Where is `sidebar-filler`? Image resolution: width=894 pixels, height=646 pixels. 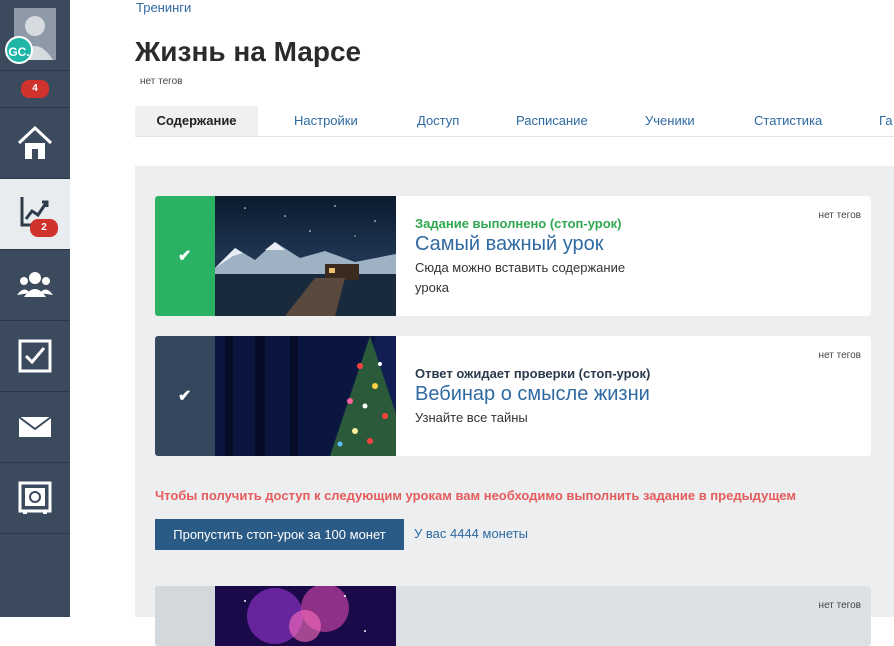 sidebar-filler is located at coordinates (35, 575).